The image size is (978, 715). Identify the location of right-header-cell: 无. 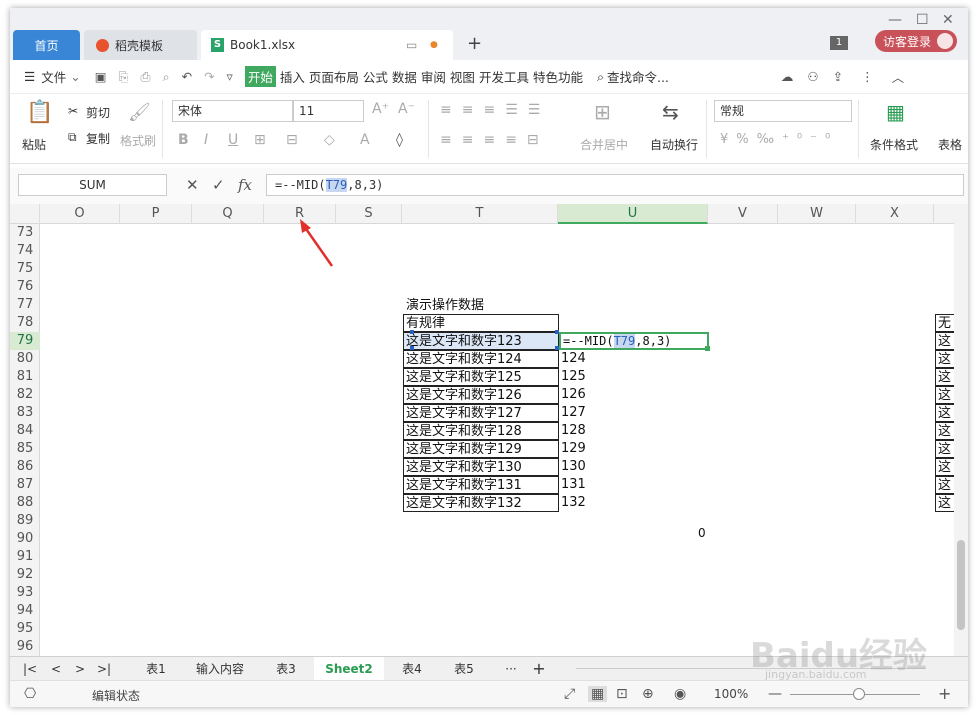
(944, 323).